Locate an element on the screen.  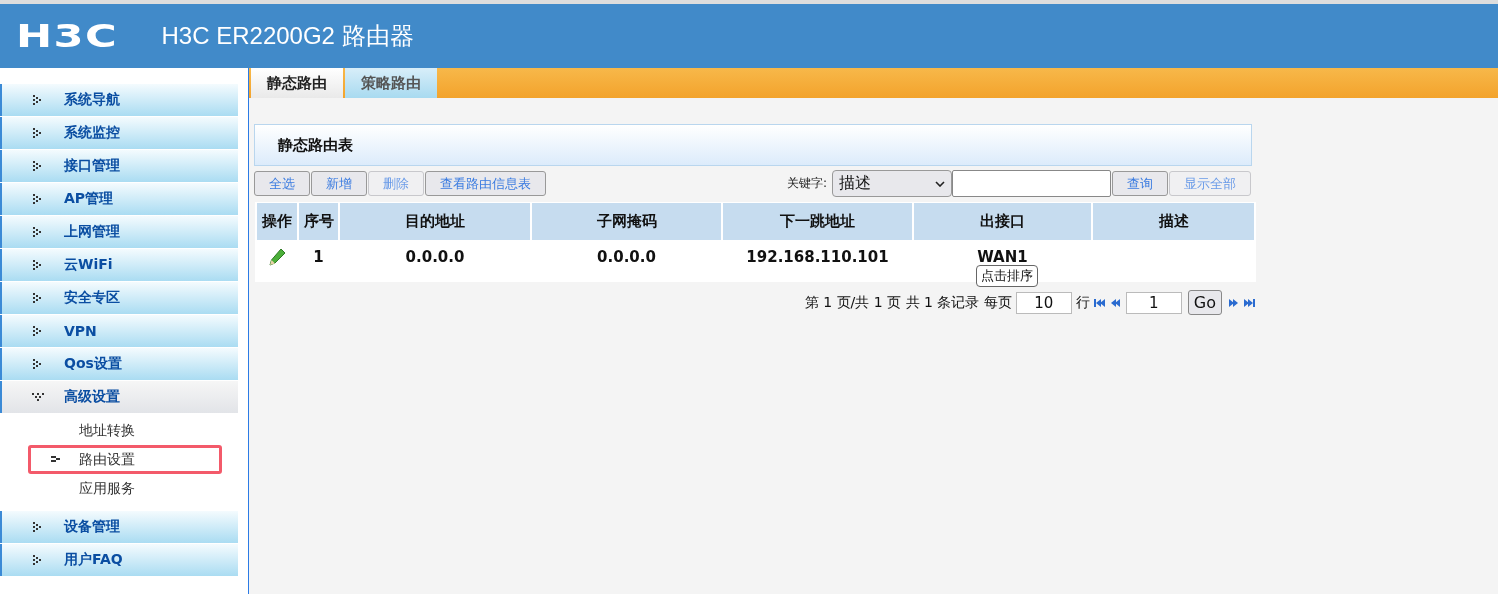
column-header: 描述 is located at coordinates (1173, 221).